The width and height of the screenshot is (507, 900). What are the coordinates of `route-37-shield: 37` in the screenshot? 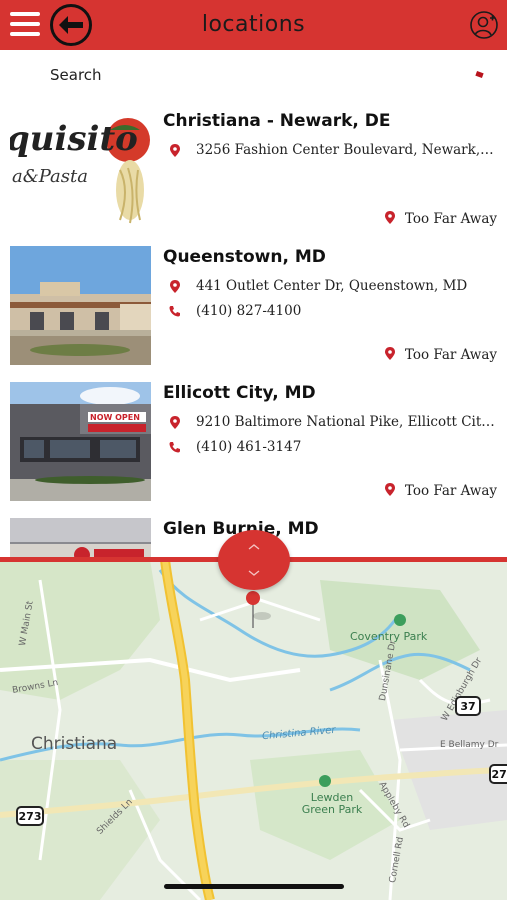 It's located at (468, 706).